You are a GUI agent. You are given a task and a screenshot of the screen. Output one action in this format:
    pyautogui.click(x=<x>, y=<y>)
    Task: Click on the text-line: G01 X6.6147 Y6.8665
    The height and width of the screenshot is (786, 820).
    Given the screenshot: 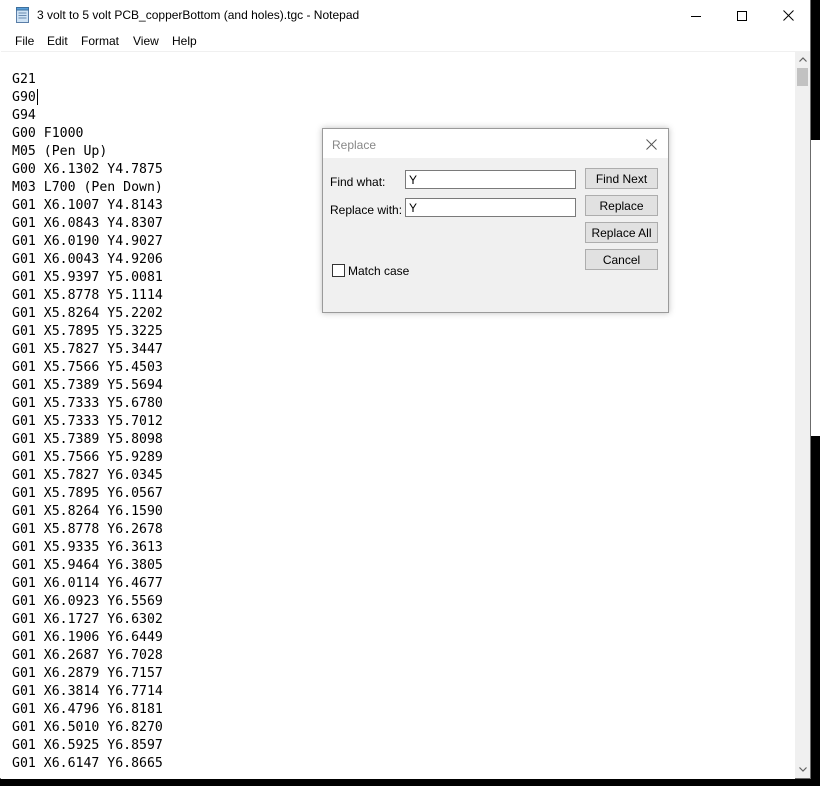 What is the action you would take?
    pyautogui.click(x=87, y=764)
    